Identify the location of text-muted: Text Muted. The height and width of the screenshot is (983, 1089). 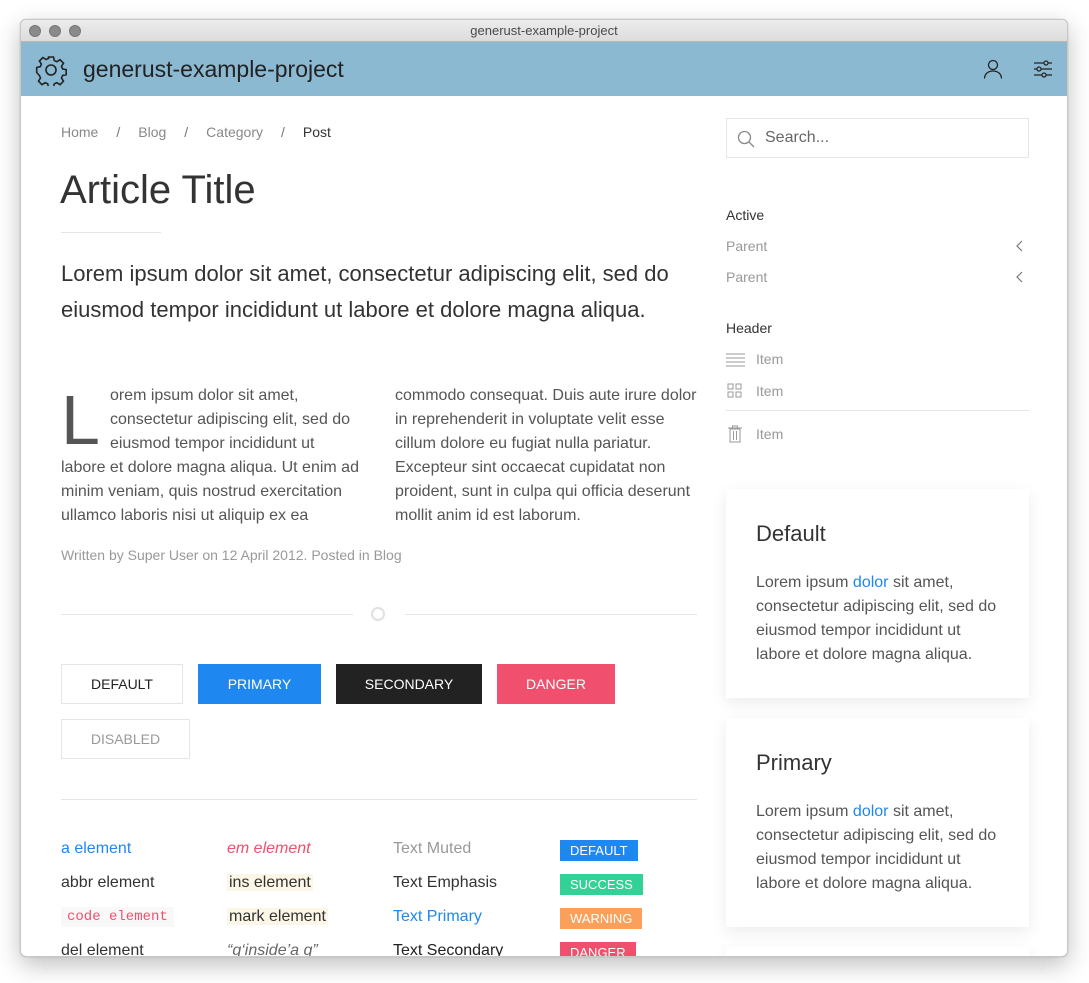
(432, 848).